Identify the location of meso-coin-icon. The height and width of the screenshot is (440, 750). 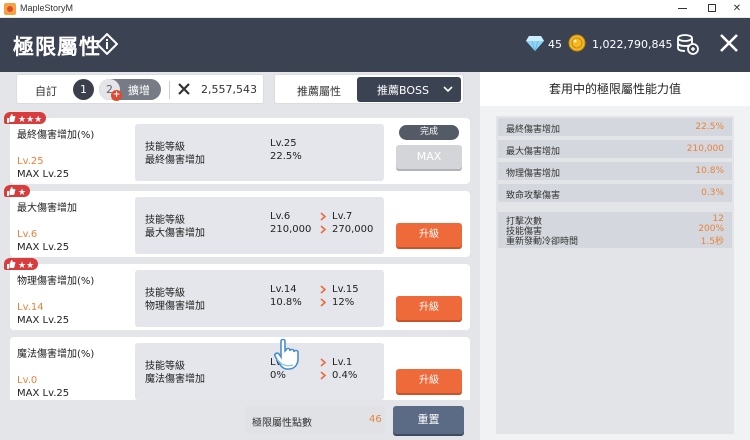
(577, 43).